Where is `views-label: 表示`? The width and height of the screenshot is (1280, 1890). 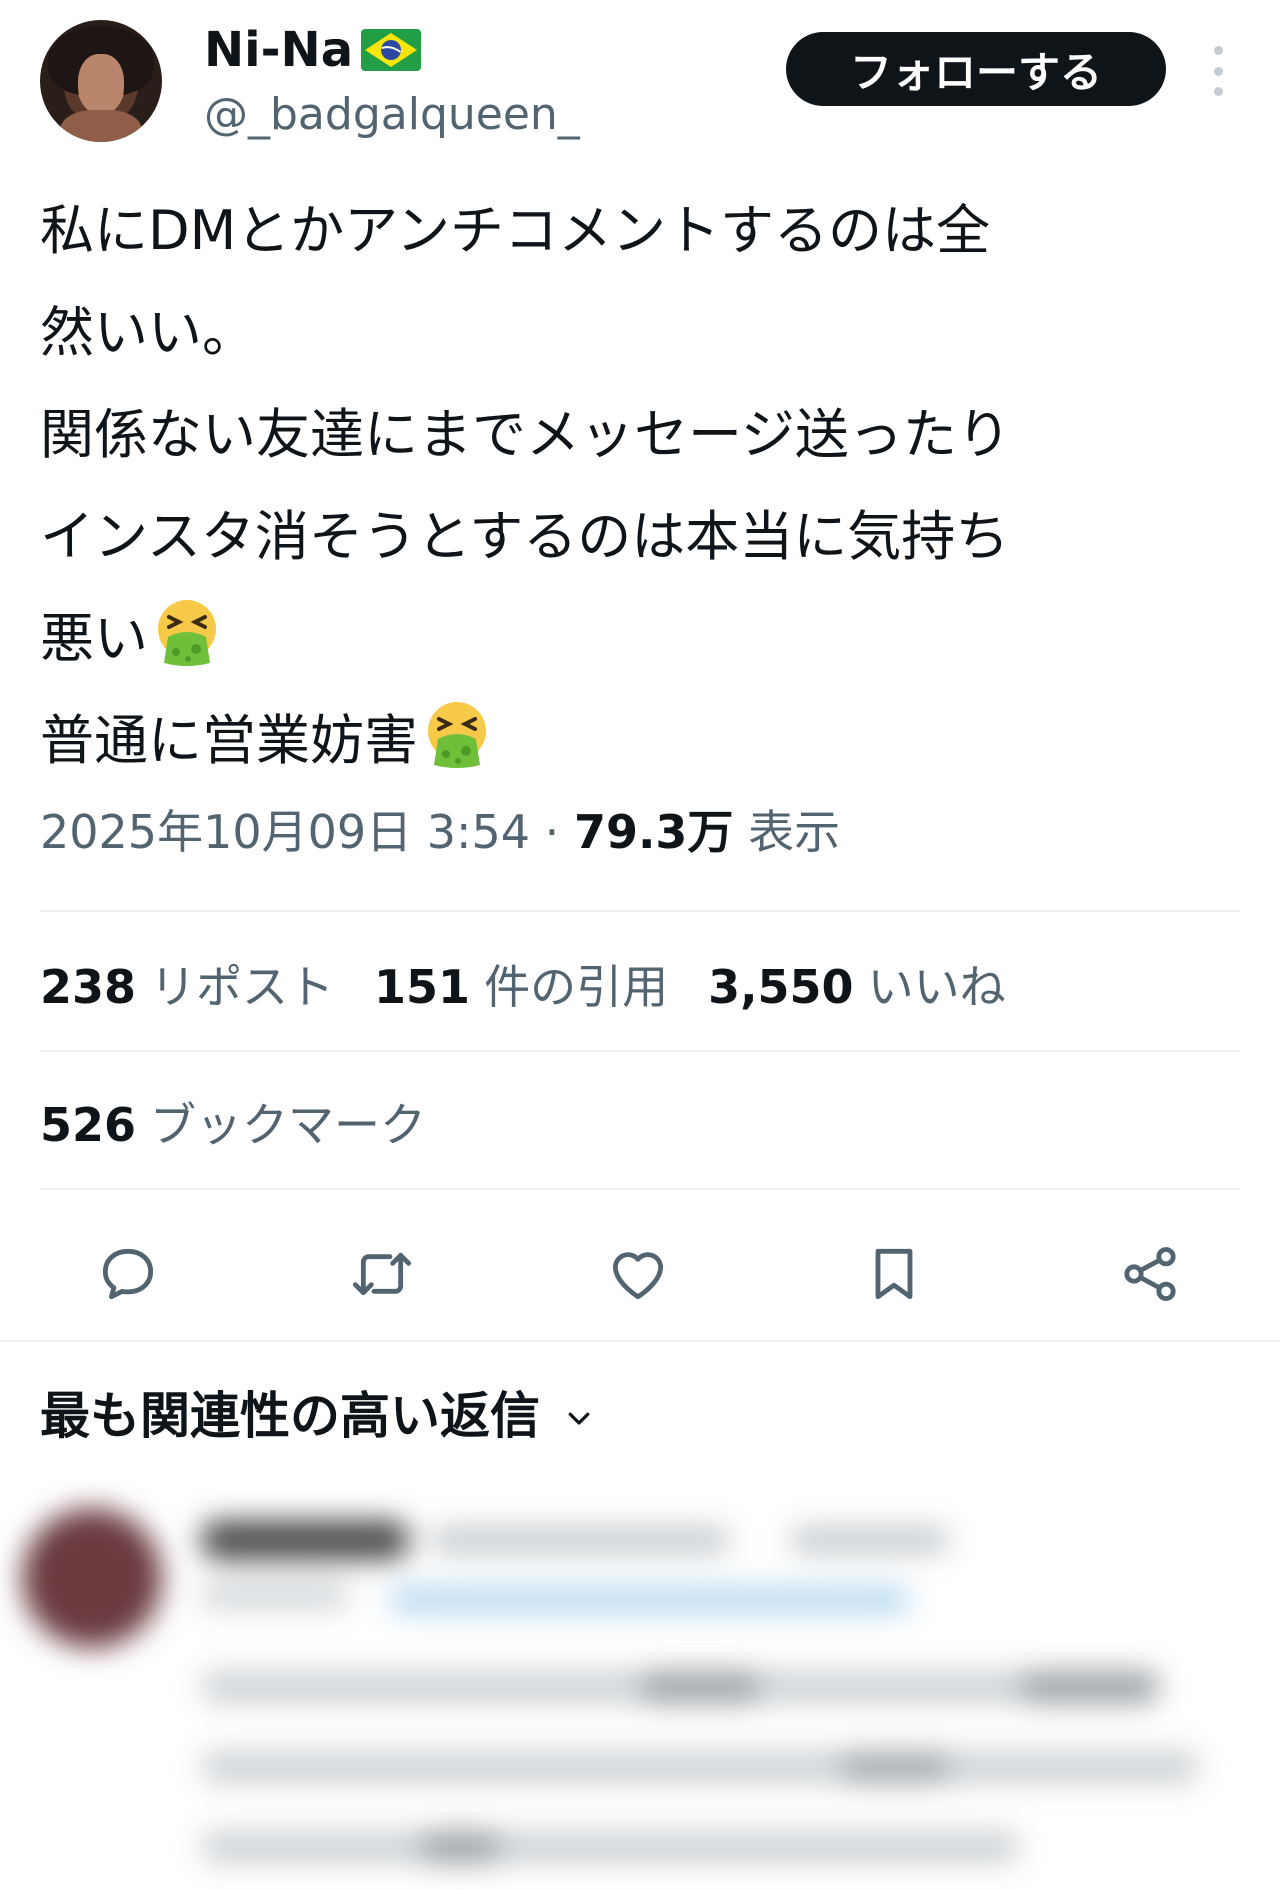 views-label: 表示 is located at coordinates (794, 832).